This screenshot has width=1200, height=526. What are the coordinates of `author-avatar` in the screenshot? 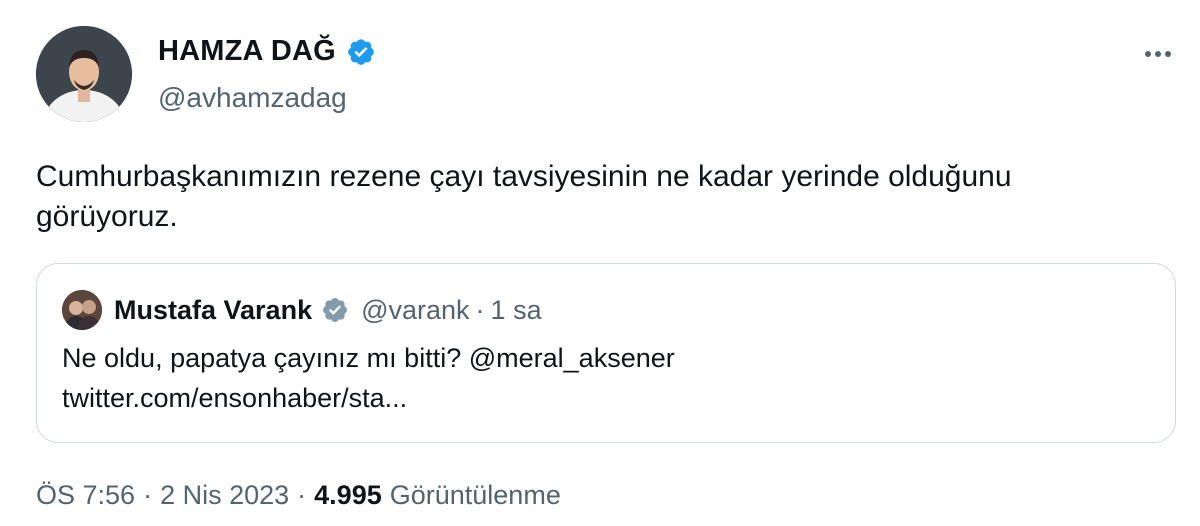 It's located at (84, 74).